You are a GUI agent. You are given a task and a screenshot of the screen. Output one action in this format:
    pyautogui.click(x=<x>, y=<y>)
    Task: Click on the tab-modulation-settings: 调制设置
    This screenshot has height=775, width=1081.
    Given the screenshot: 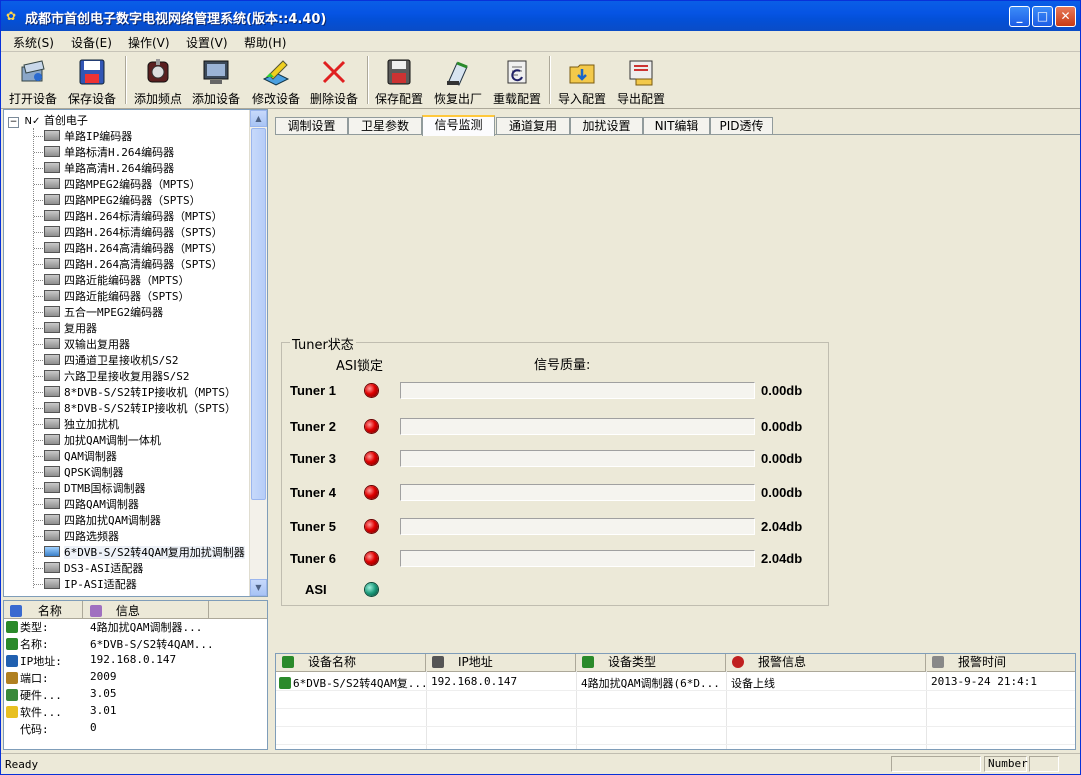 What is the action you would take?
    pyautogui.click(x=311, y=126)
    